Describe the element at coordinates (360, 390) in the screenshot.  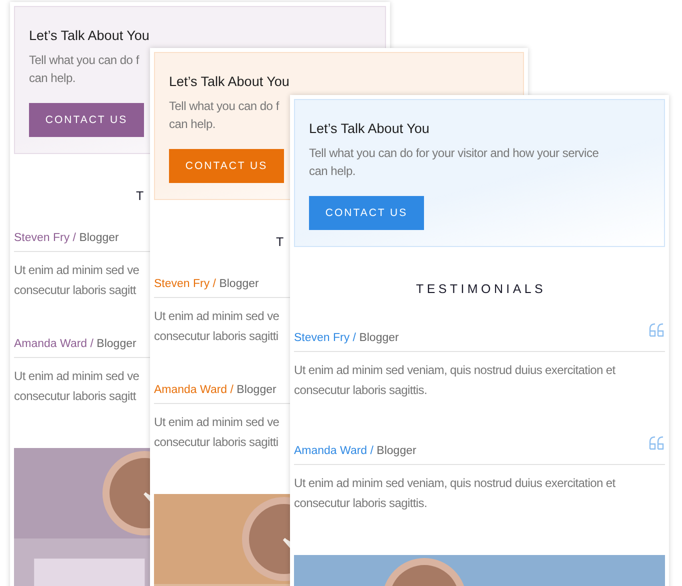
I see `testimonial-text: consecutur laboris sagittis.` at that location.